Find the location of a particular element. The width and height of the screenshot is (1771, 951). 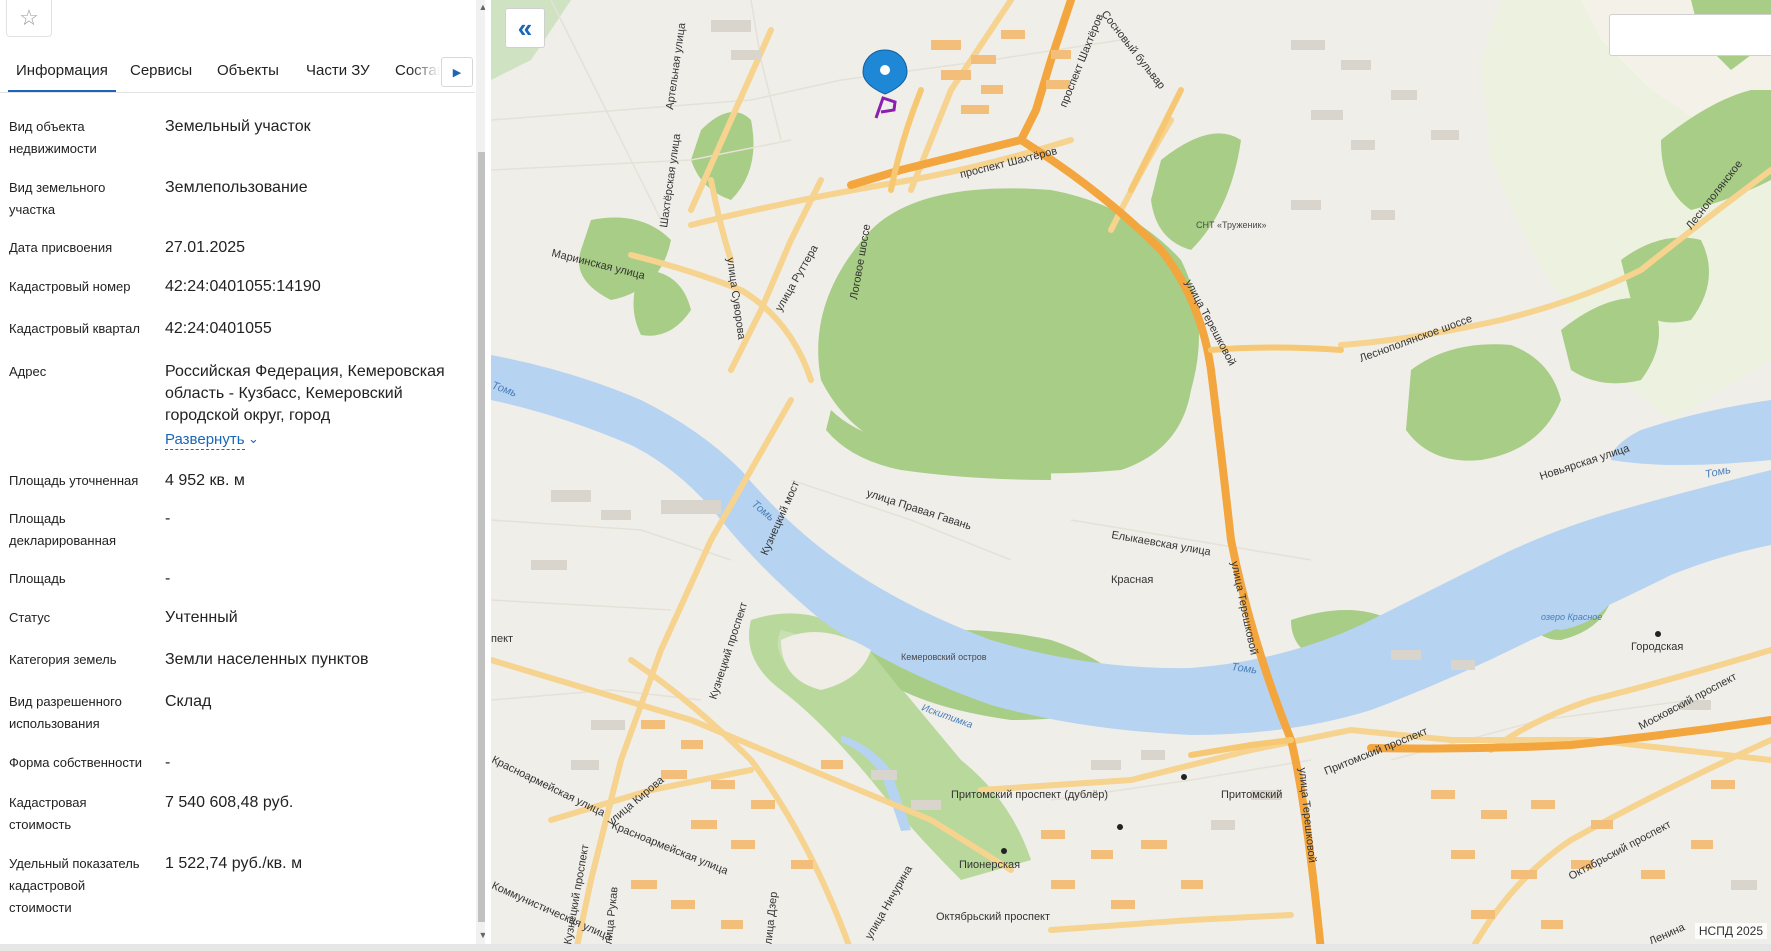

info-value: Землепользование is located at coordinates (236, 187).